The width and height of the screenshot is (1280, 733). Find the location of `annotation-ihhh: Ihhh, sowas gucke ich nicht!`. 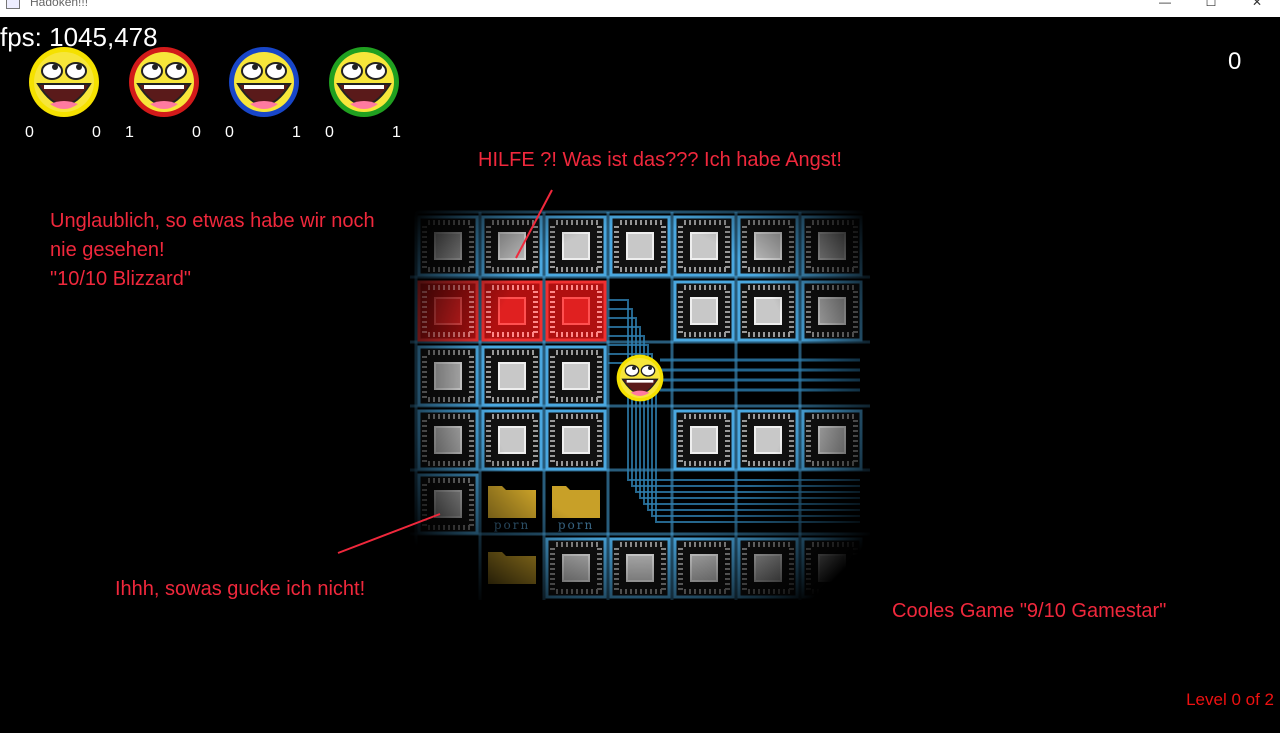

annotation-ihhh: Ihhh, sowas gucke ich nicht! is located at coordinates (240, 589).